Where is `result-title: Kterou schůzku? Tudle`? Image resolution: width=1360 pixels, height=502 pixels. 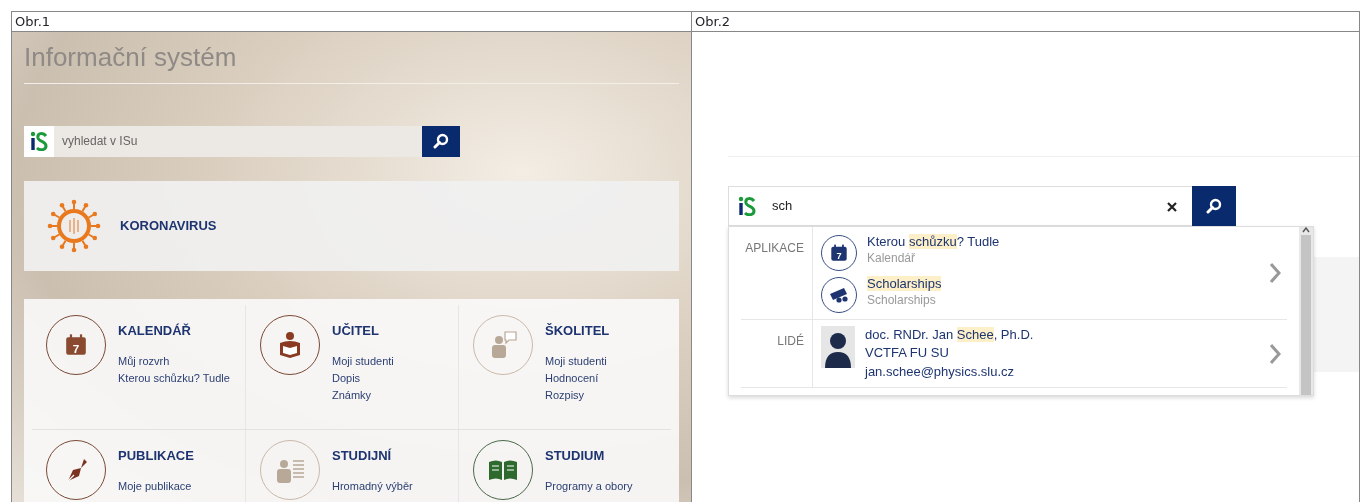
result-title: Kterou schůzku? Tudle is located at coordinates (933, 241).